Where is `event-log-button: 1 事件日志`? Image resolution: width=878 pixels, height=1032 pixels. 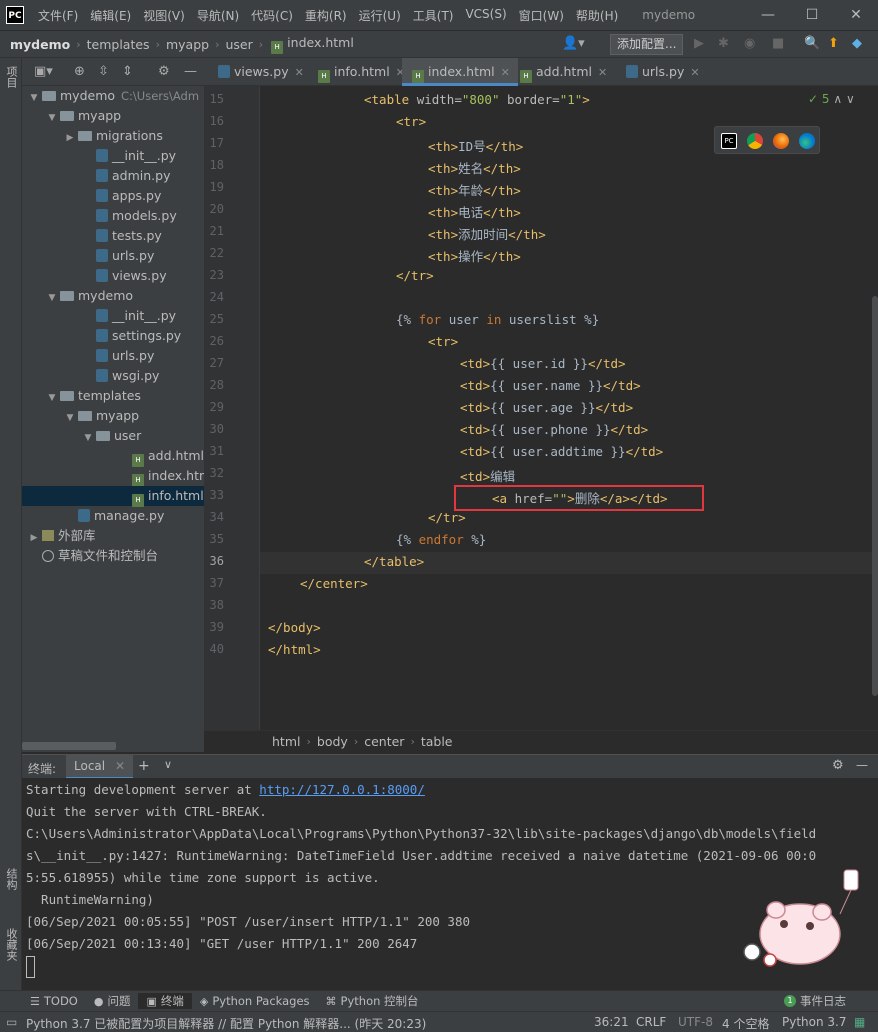 event-log-button: 1 事件日志 is located at coordinates (815, 1001).